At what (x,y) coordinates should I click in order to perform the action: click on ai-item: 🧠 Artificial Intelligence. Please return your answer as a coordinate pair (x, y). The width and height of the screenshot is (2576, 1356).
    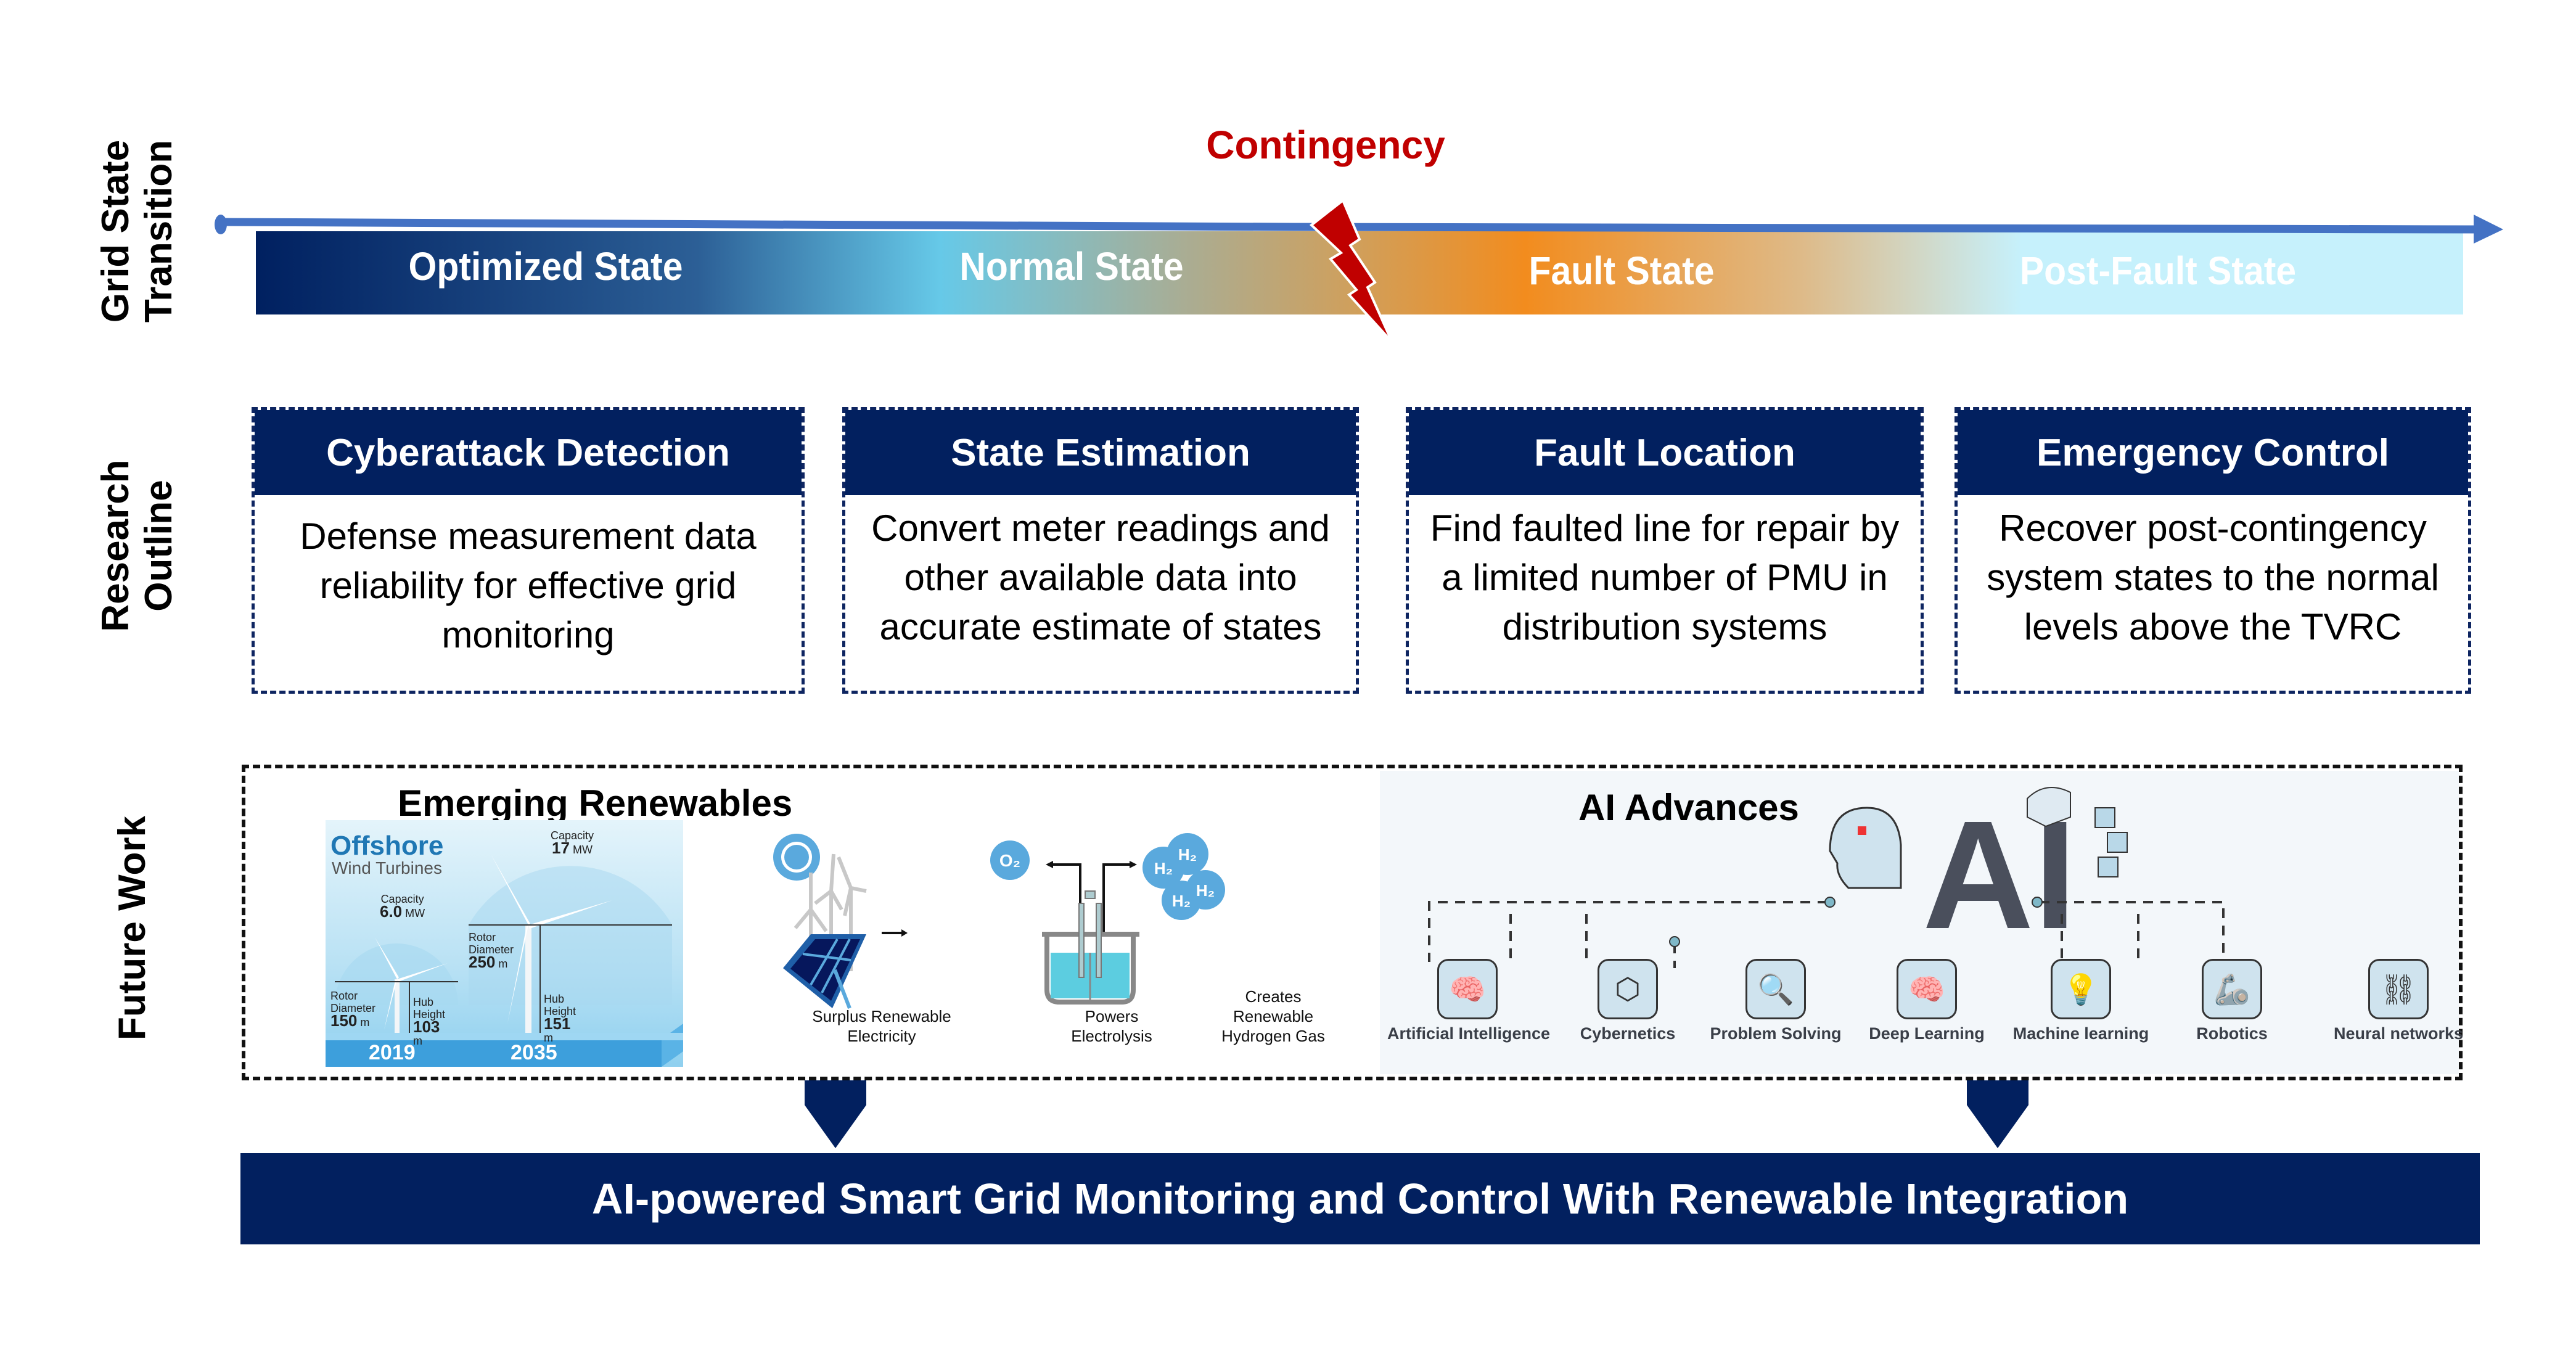
    Looking at the image, I should click on (1469, 1001).